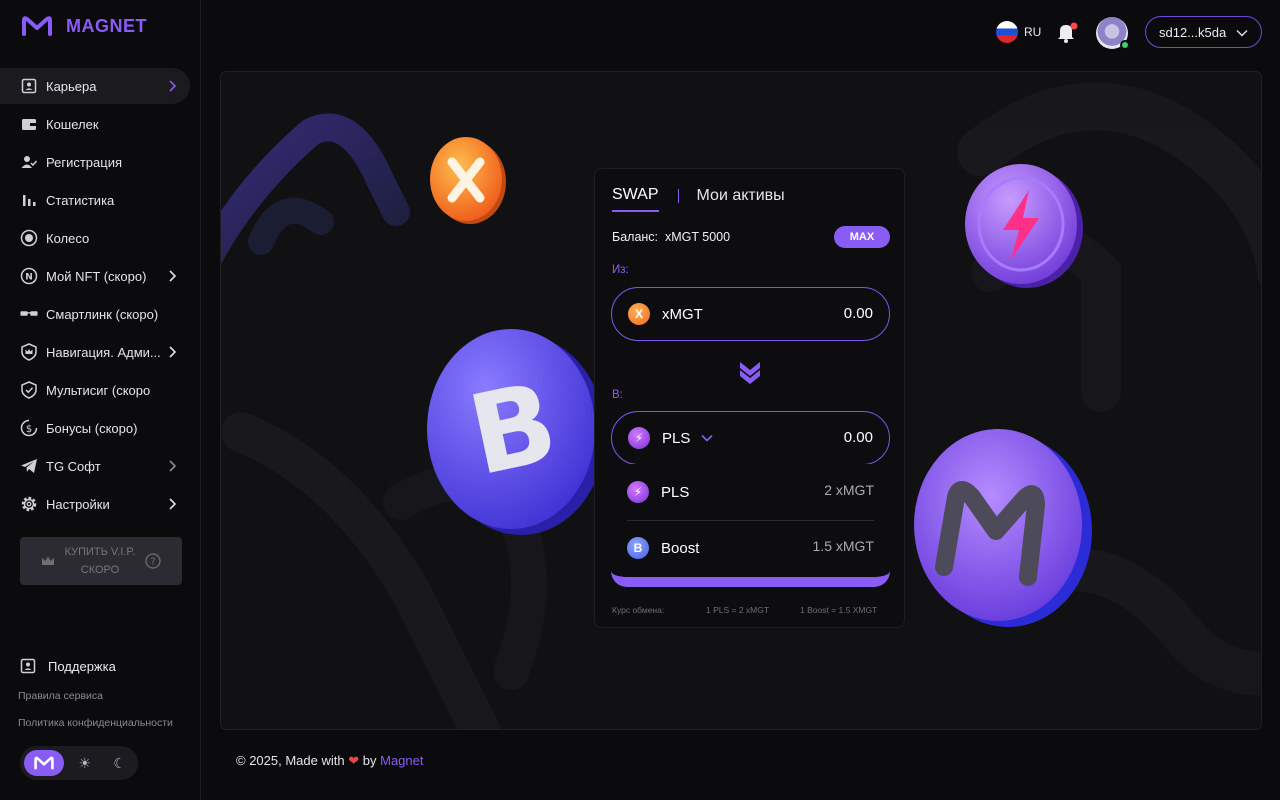 The image size is (1280, 800). I want to click on swap-tabs: SWAP Мои активы, so click(698, 199).